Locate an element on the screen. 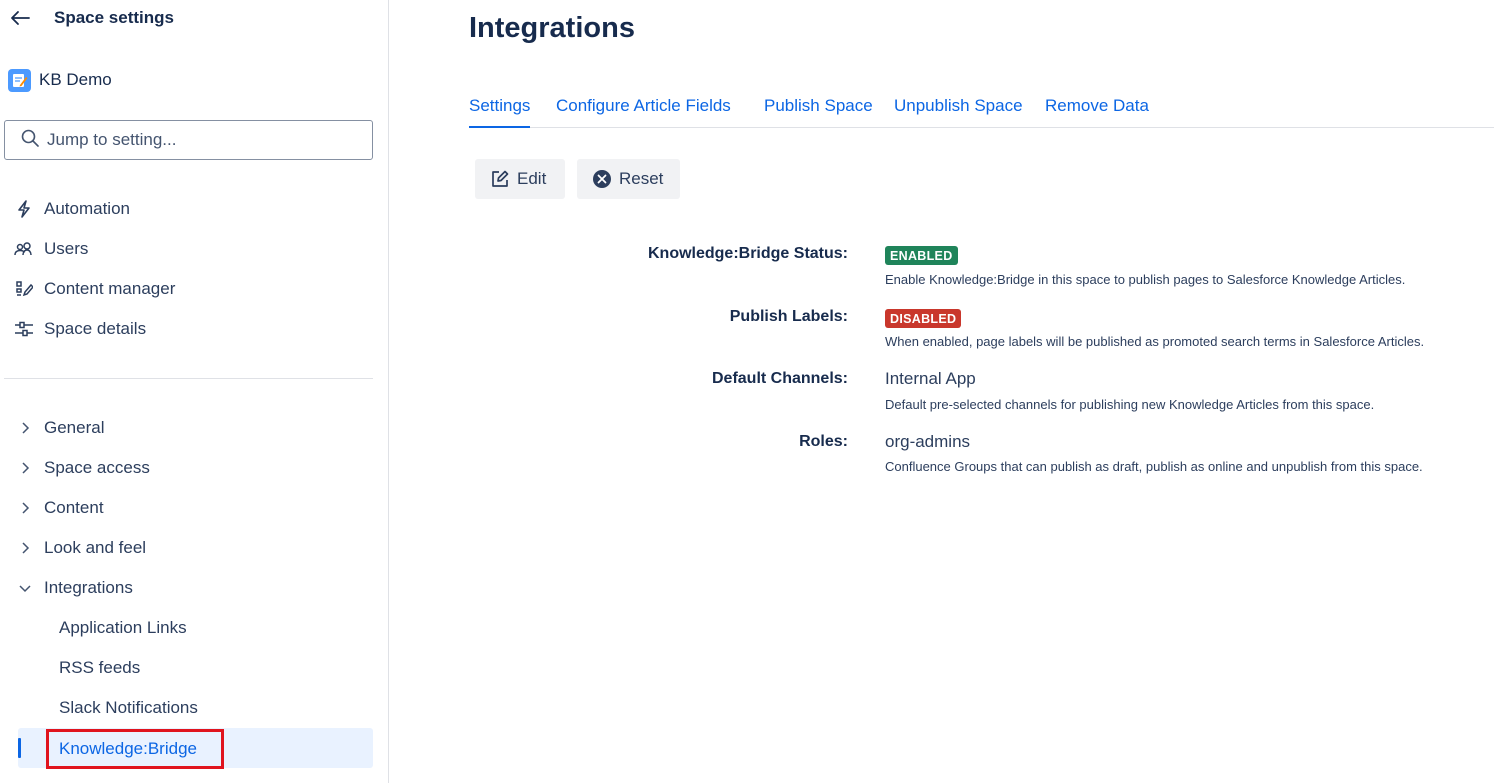 The width and height of the screenshot is (1494, 783). space-avatar-icon is located at coordinates (19, 80).